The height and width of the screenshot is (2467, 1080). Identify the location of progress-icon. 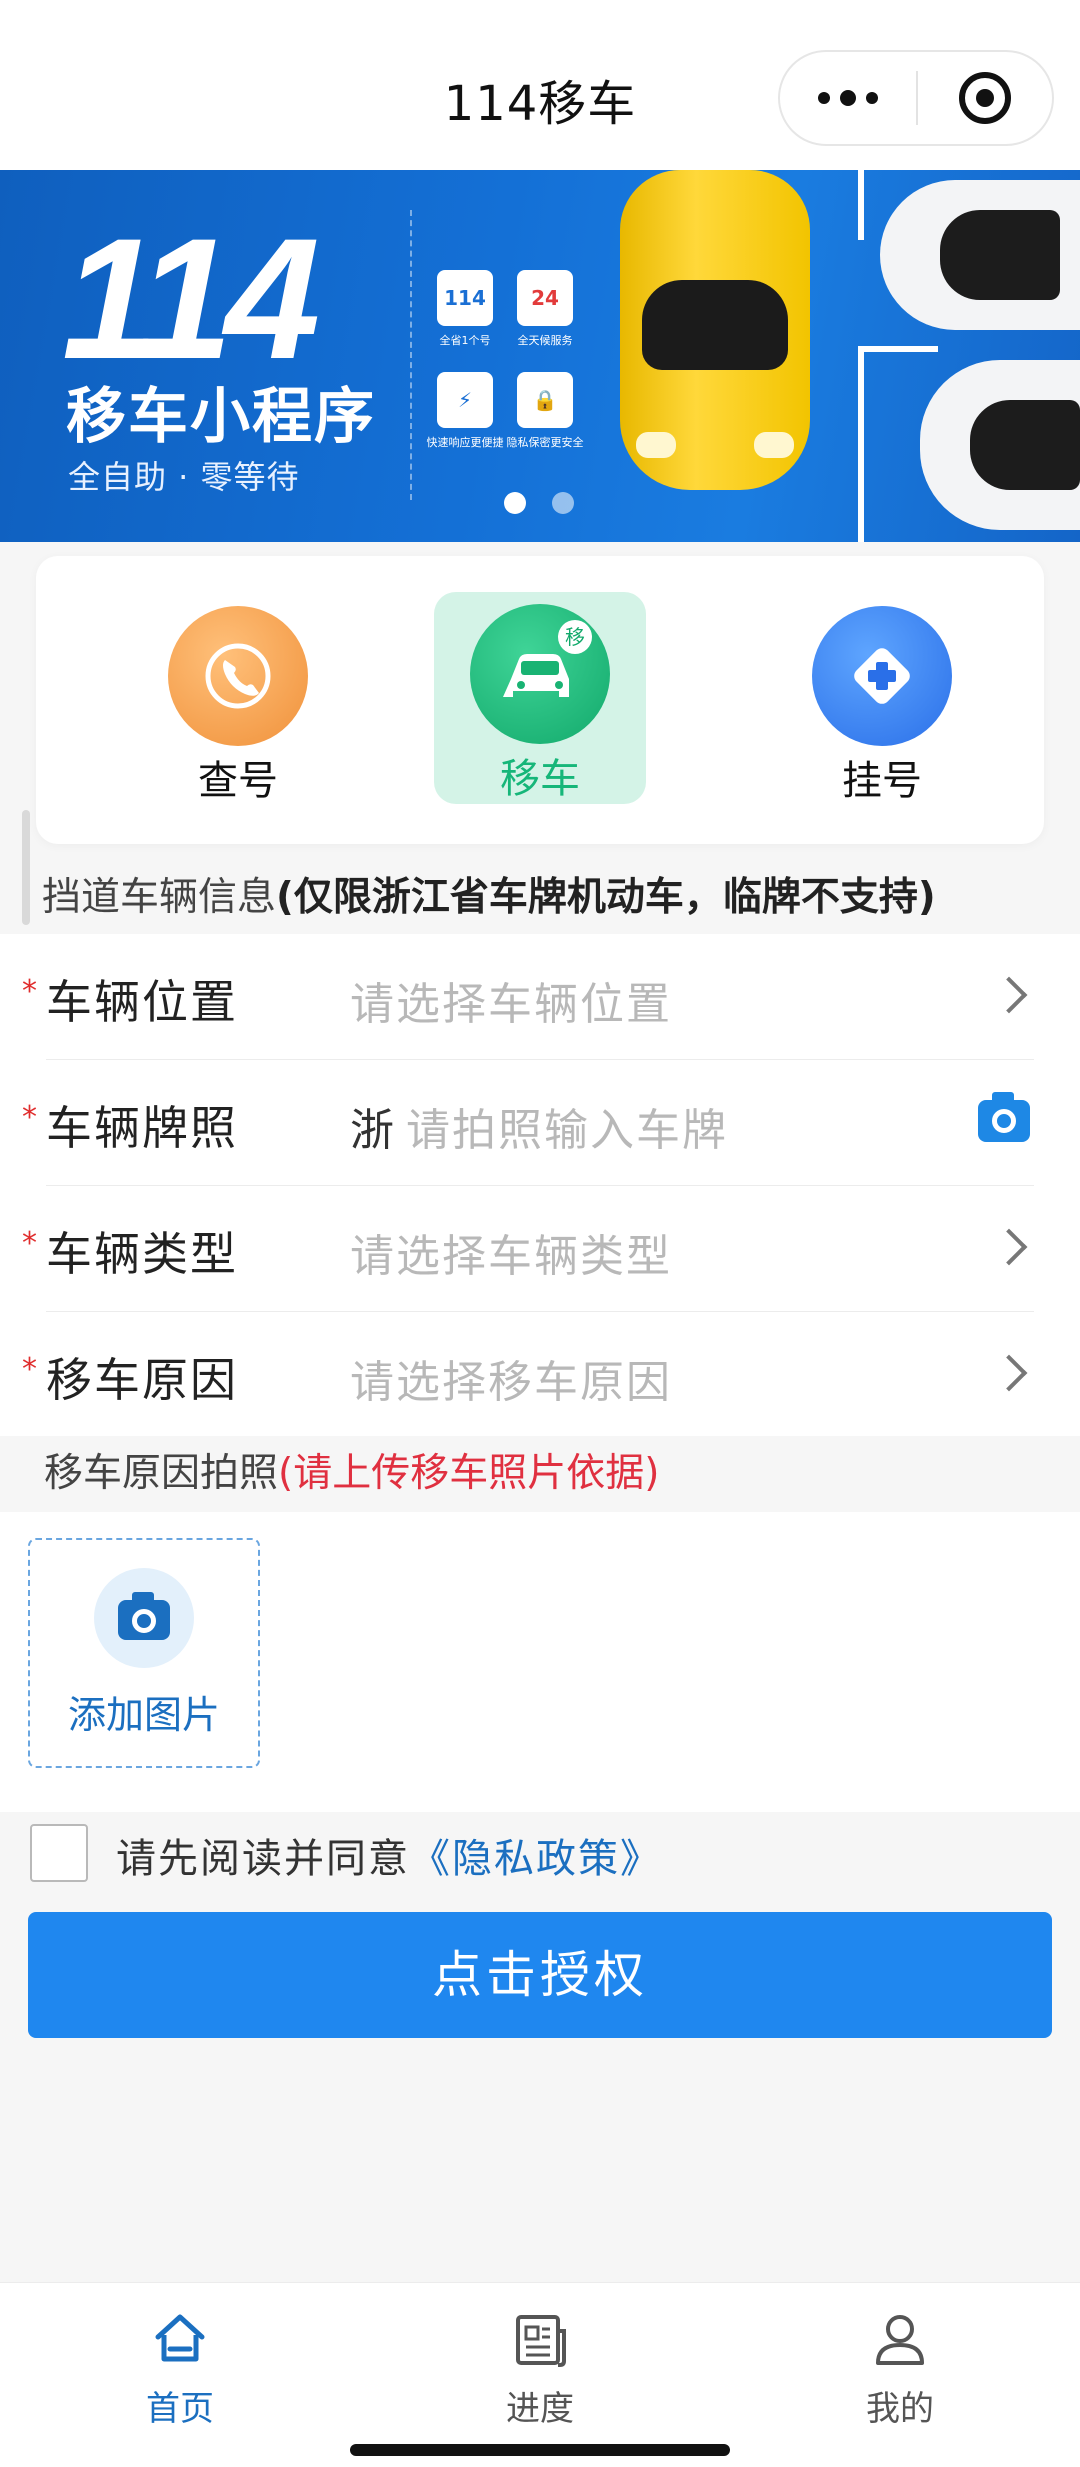
(540, 2339).